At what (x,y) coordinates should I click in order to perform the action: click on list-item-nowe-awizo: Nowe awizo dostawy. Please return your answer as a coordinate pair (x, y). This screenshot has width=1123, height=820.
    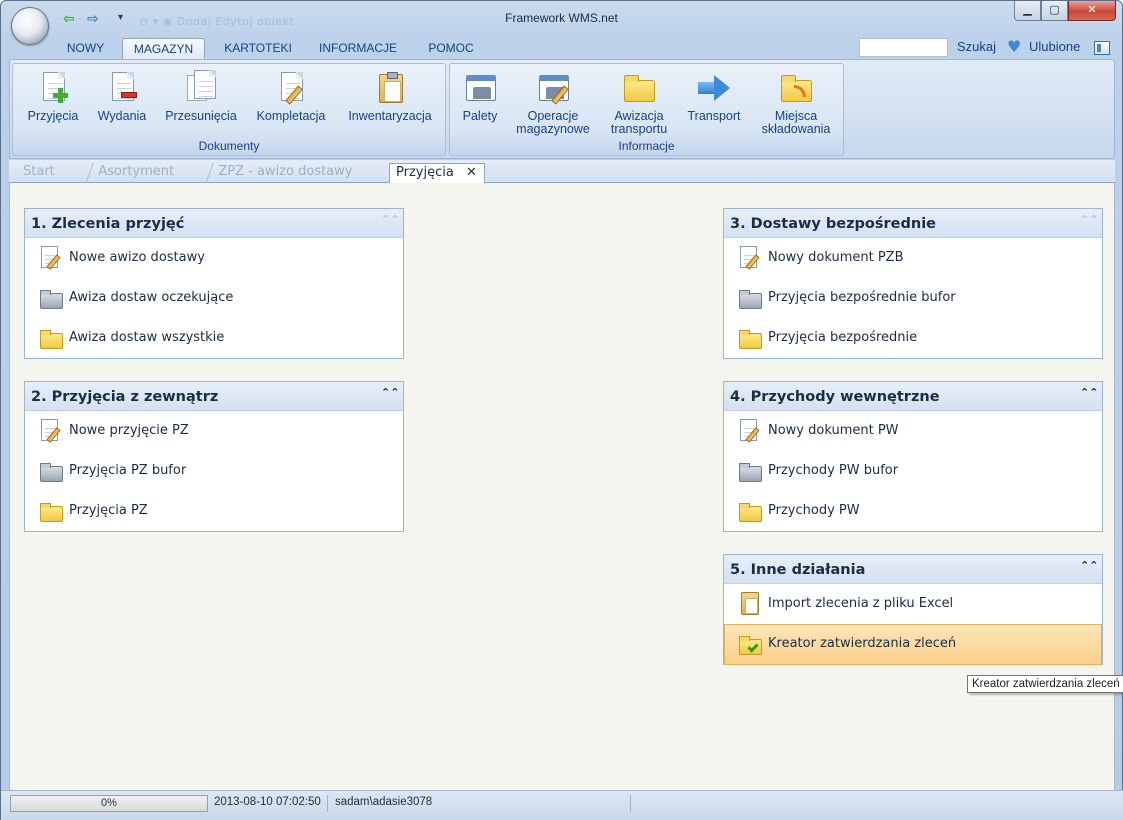
    Looking at the image, I should click on (214, 258).